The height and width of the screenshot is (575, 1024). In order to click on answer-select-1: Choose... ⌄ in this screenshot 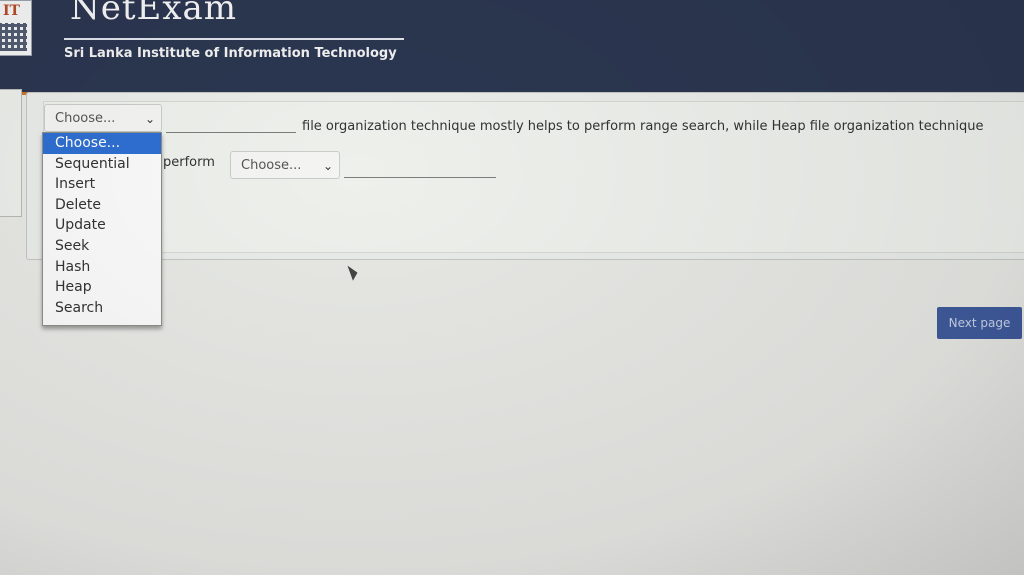, I will do `click(103, 118)`.